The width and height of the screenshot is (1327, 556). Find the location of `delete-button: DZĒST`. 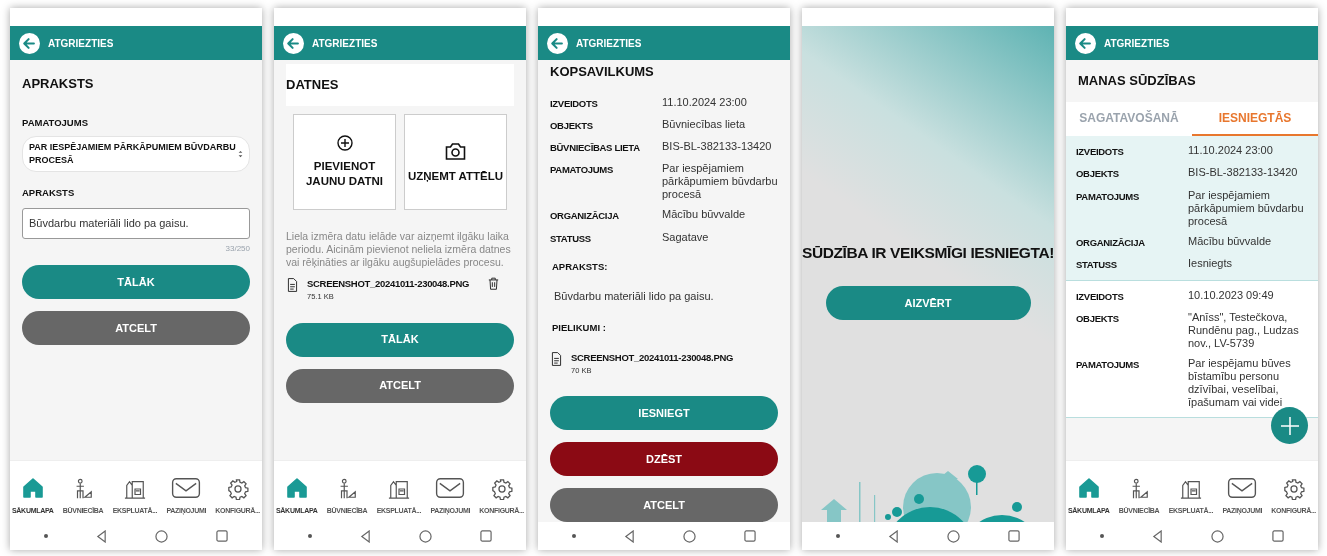

delete-button: DZĒST is located at coordinates (664, 459).